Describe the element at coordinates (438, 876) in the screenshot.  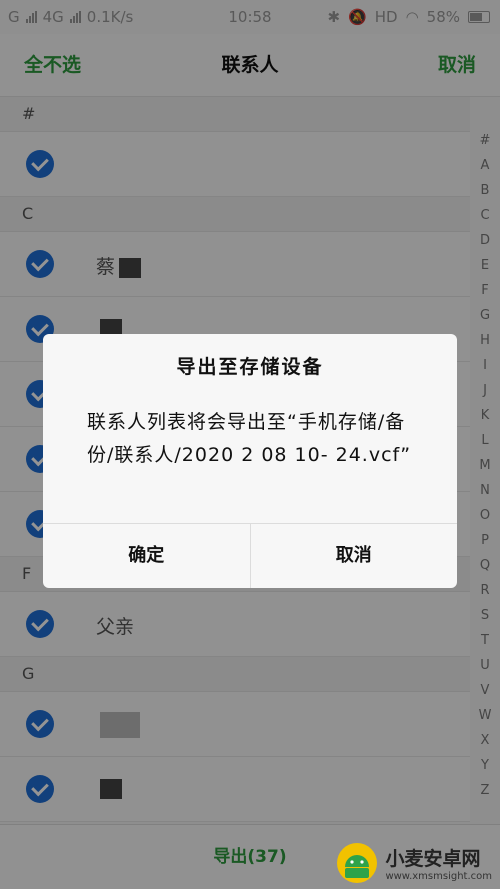
I see `watermark-url: www.xmsmsight.com` at that location.